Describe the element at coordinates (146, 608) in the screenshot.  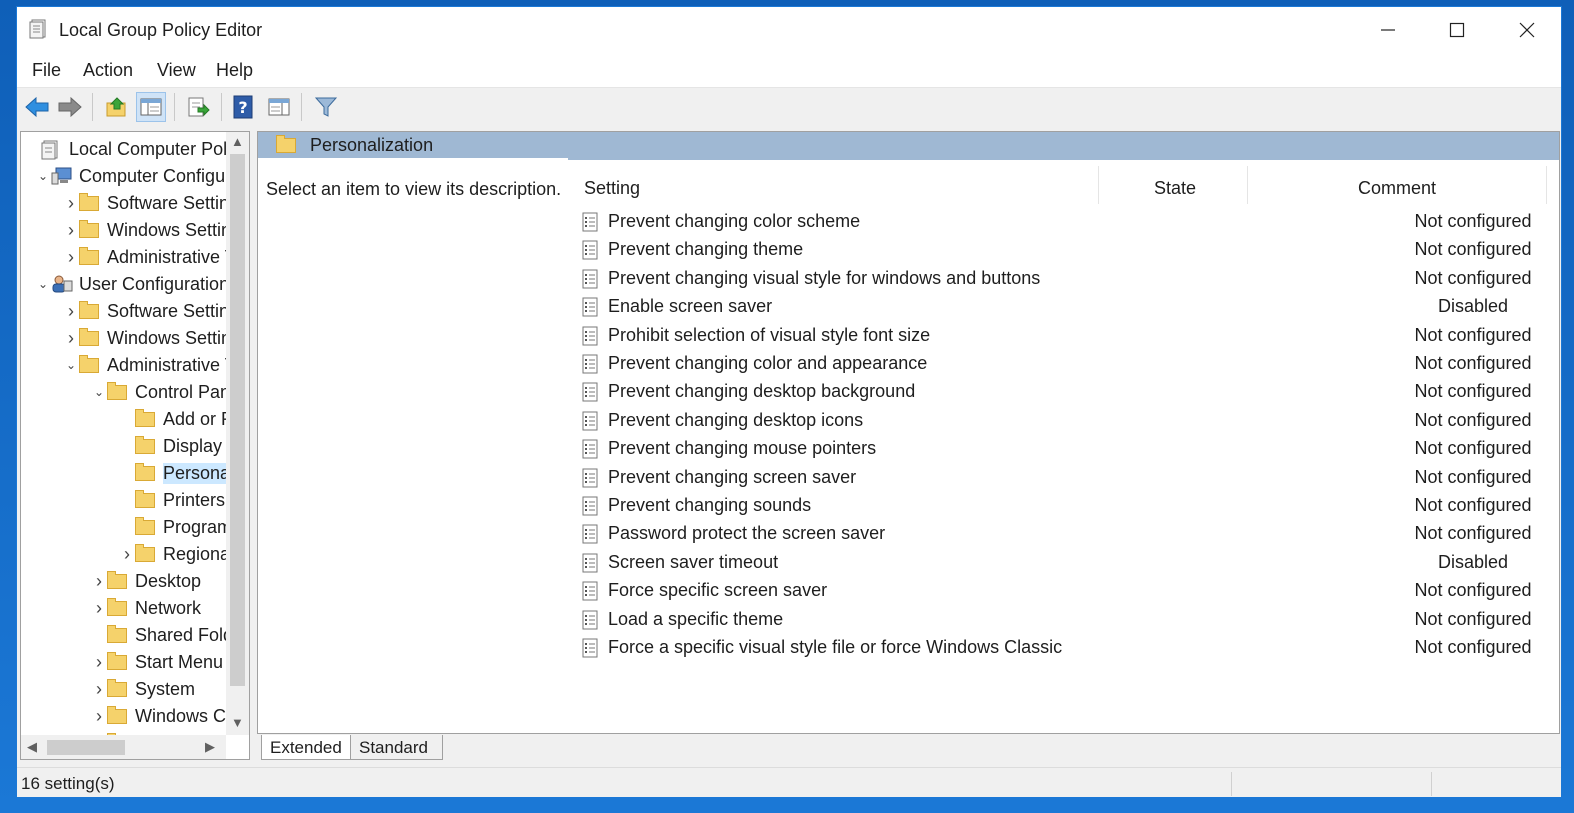
I see `tree-node: › Network` at that location.